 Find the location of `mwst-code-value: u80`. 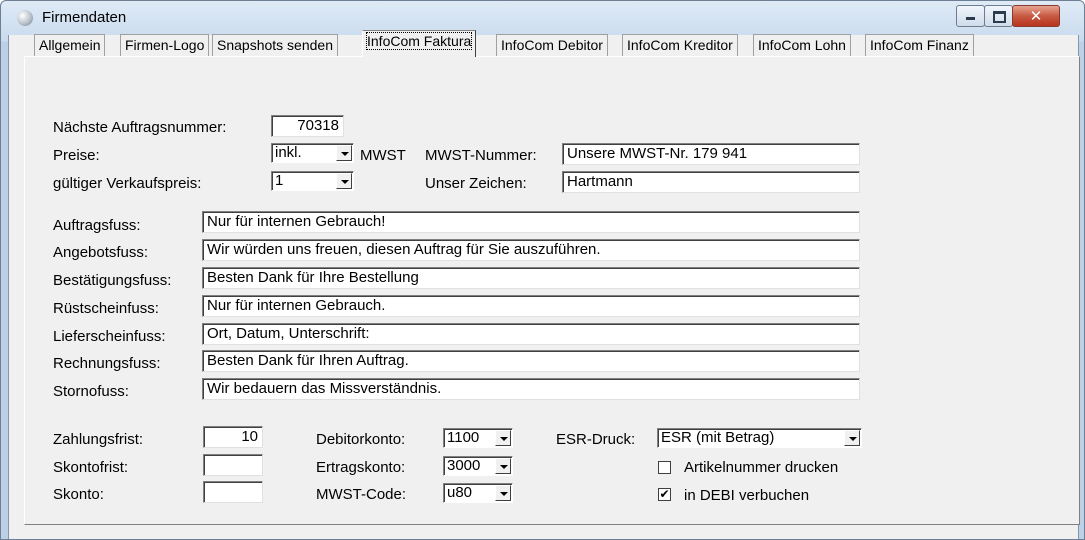

mwst-code-value: u80 is located at coordinates (460, 492).